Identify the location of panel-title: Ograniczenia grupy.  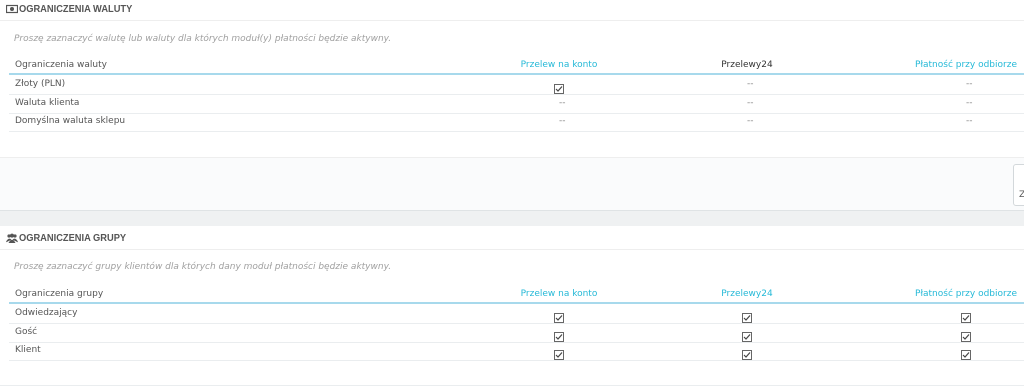
(73, 238).